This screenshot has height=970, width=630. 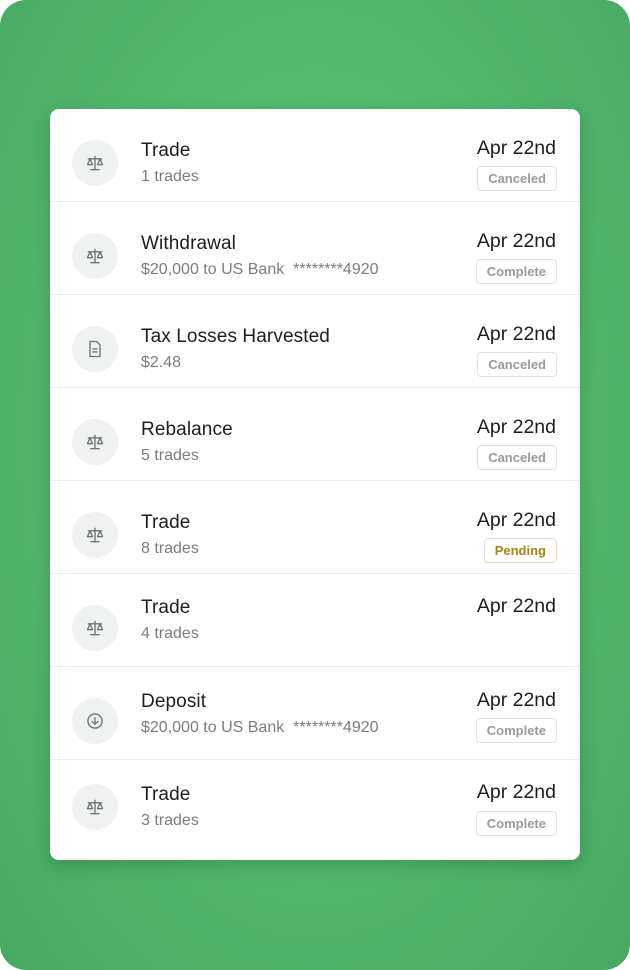 What do you see at coordinates (315, 620) in the screenshot?
I see `transaction-row: Trade 4 trades Apr 22nd` at bounding box center [315, 620].